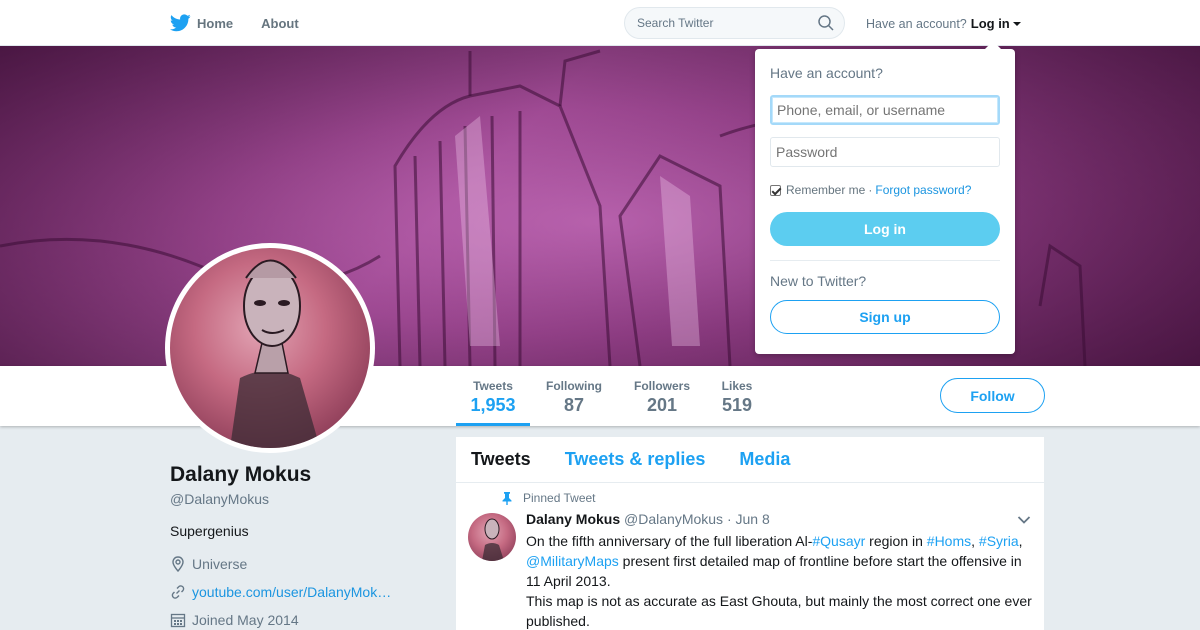 The width and height of the screenshot is (1200, 630). I want to click on stat-likes-label: Likes, so click(737, 386).